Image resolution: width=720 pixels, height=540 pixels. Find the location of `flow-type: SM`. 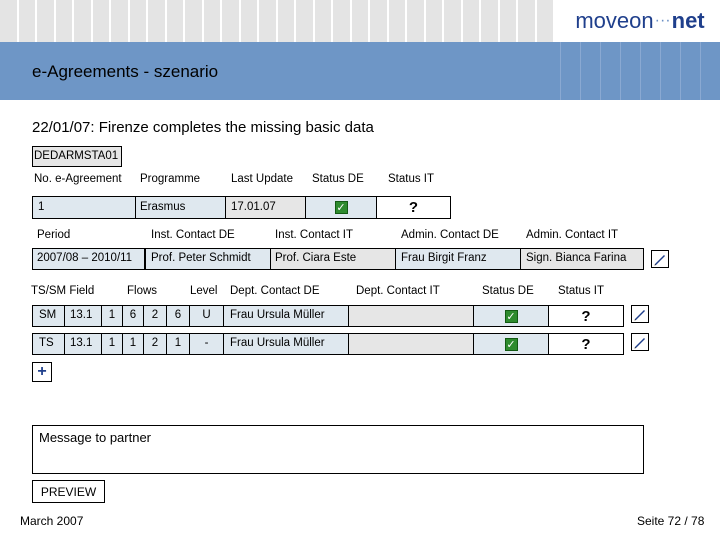

flow-type: SM is located at coordinates (48, 316).